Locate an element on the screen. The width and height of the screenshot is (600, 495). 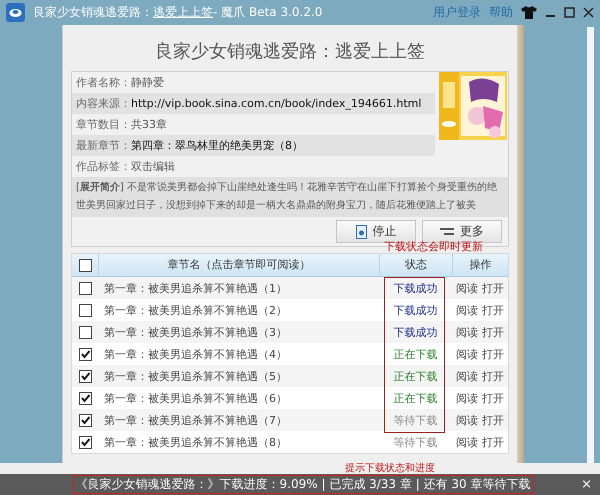
window-title: - 魔爪 Beta 3.0.2.0 is located at coordinates (267, 12).